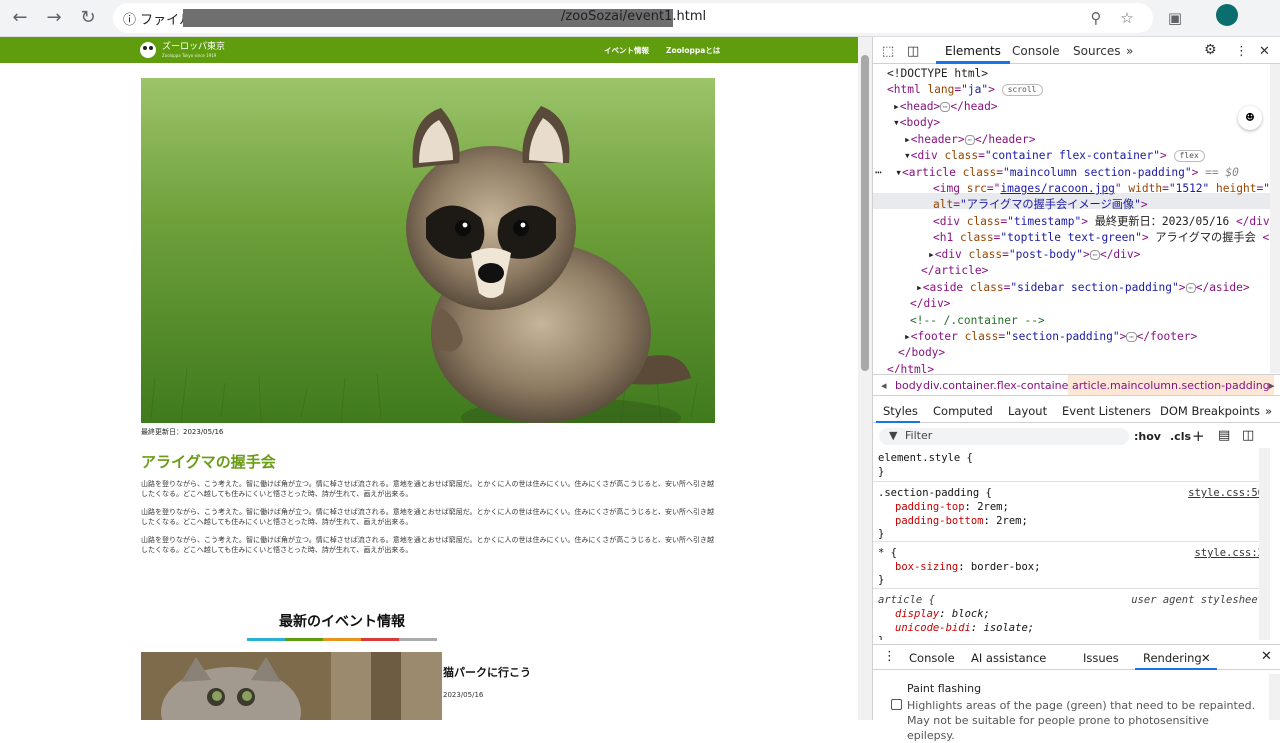 This screenshot has height=743, width=1280. Describe the element at coordinates (1206, 658) in the screenshot. I see `close-rendering-tab-icon: ✕` at that location.